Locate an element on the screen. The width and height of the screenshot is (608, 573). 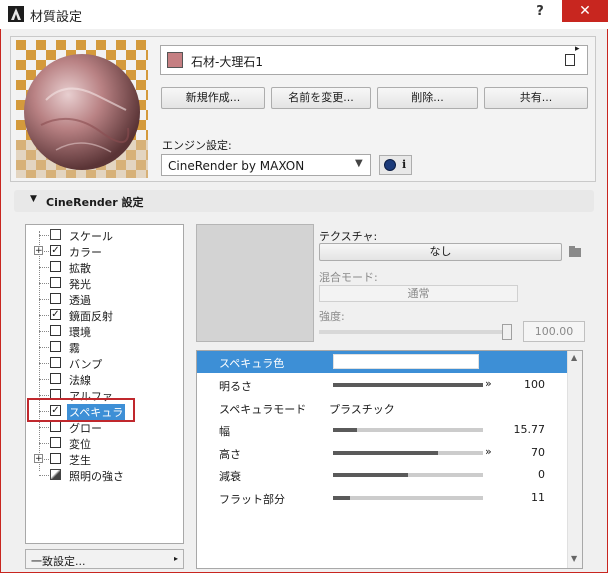
channel-item: ✓ 鏡面反射 is located at coordinates (104, 315).